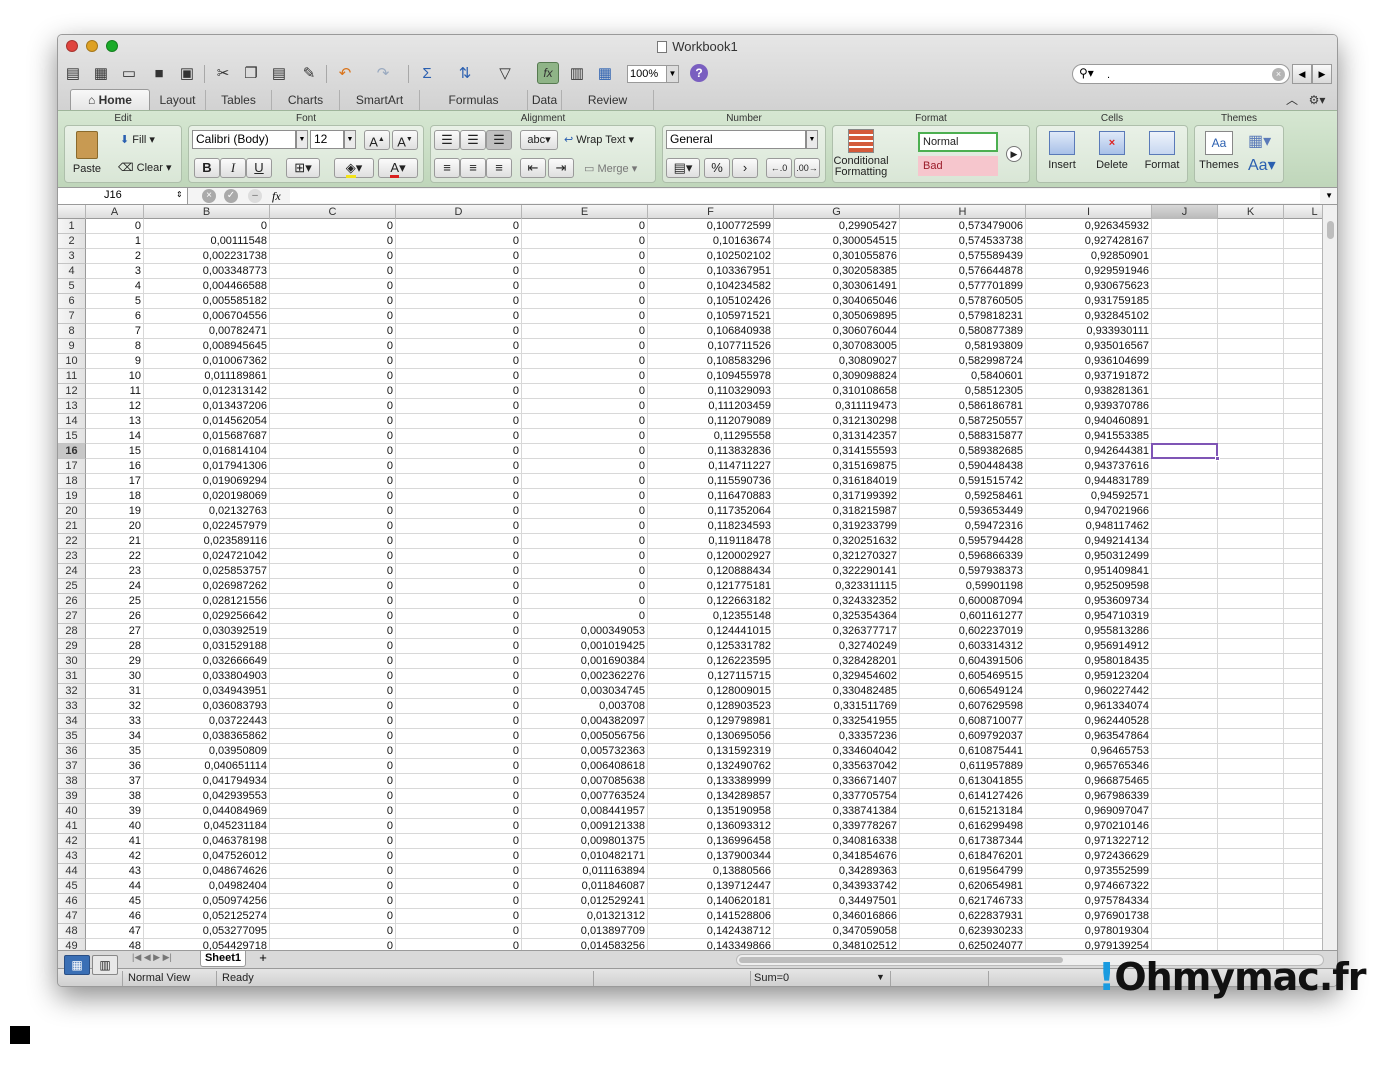 This screenshot has width=1394, height=1065. Describe the element at coordinates (585, 751) in the screenshot. I see `cell: 0,005732363` at that location.